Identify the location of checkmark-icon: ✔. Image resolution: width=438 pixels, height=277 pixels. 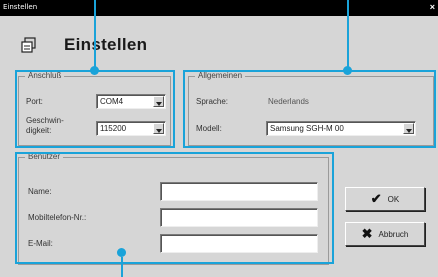
(376, 198).